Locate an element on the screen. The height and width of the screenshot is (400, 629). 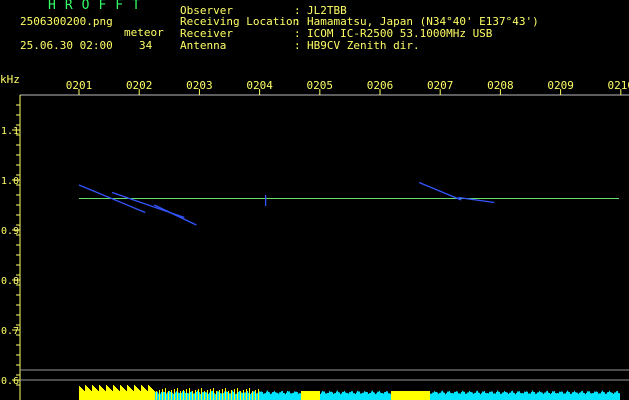
time-tick-label: 0208 is located at coordinates (500, 85).